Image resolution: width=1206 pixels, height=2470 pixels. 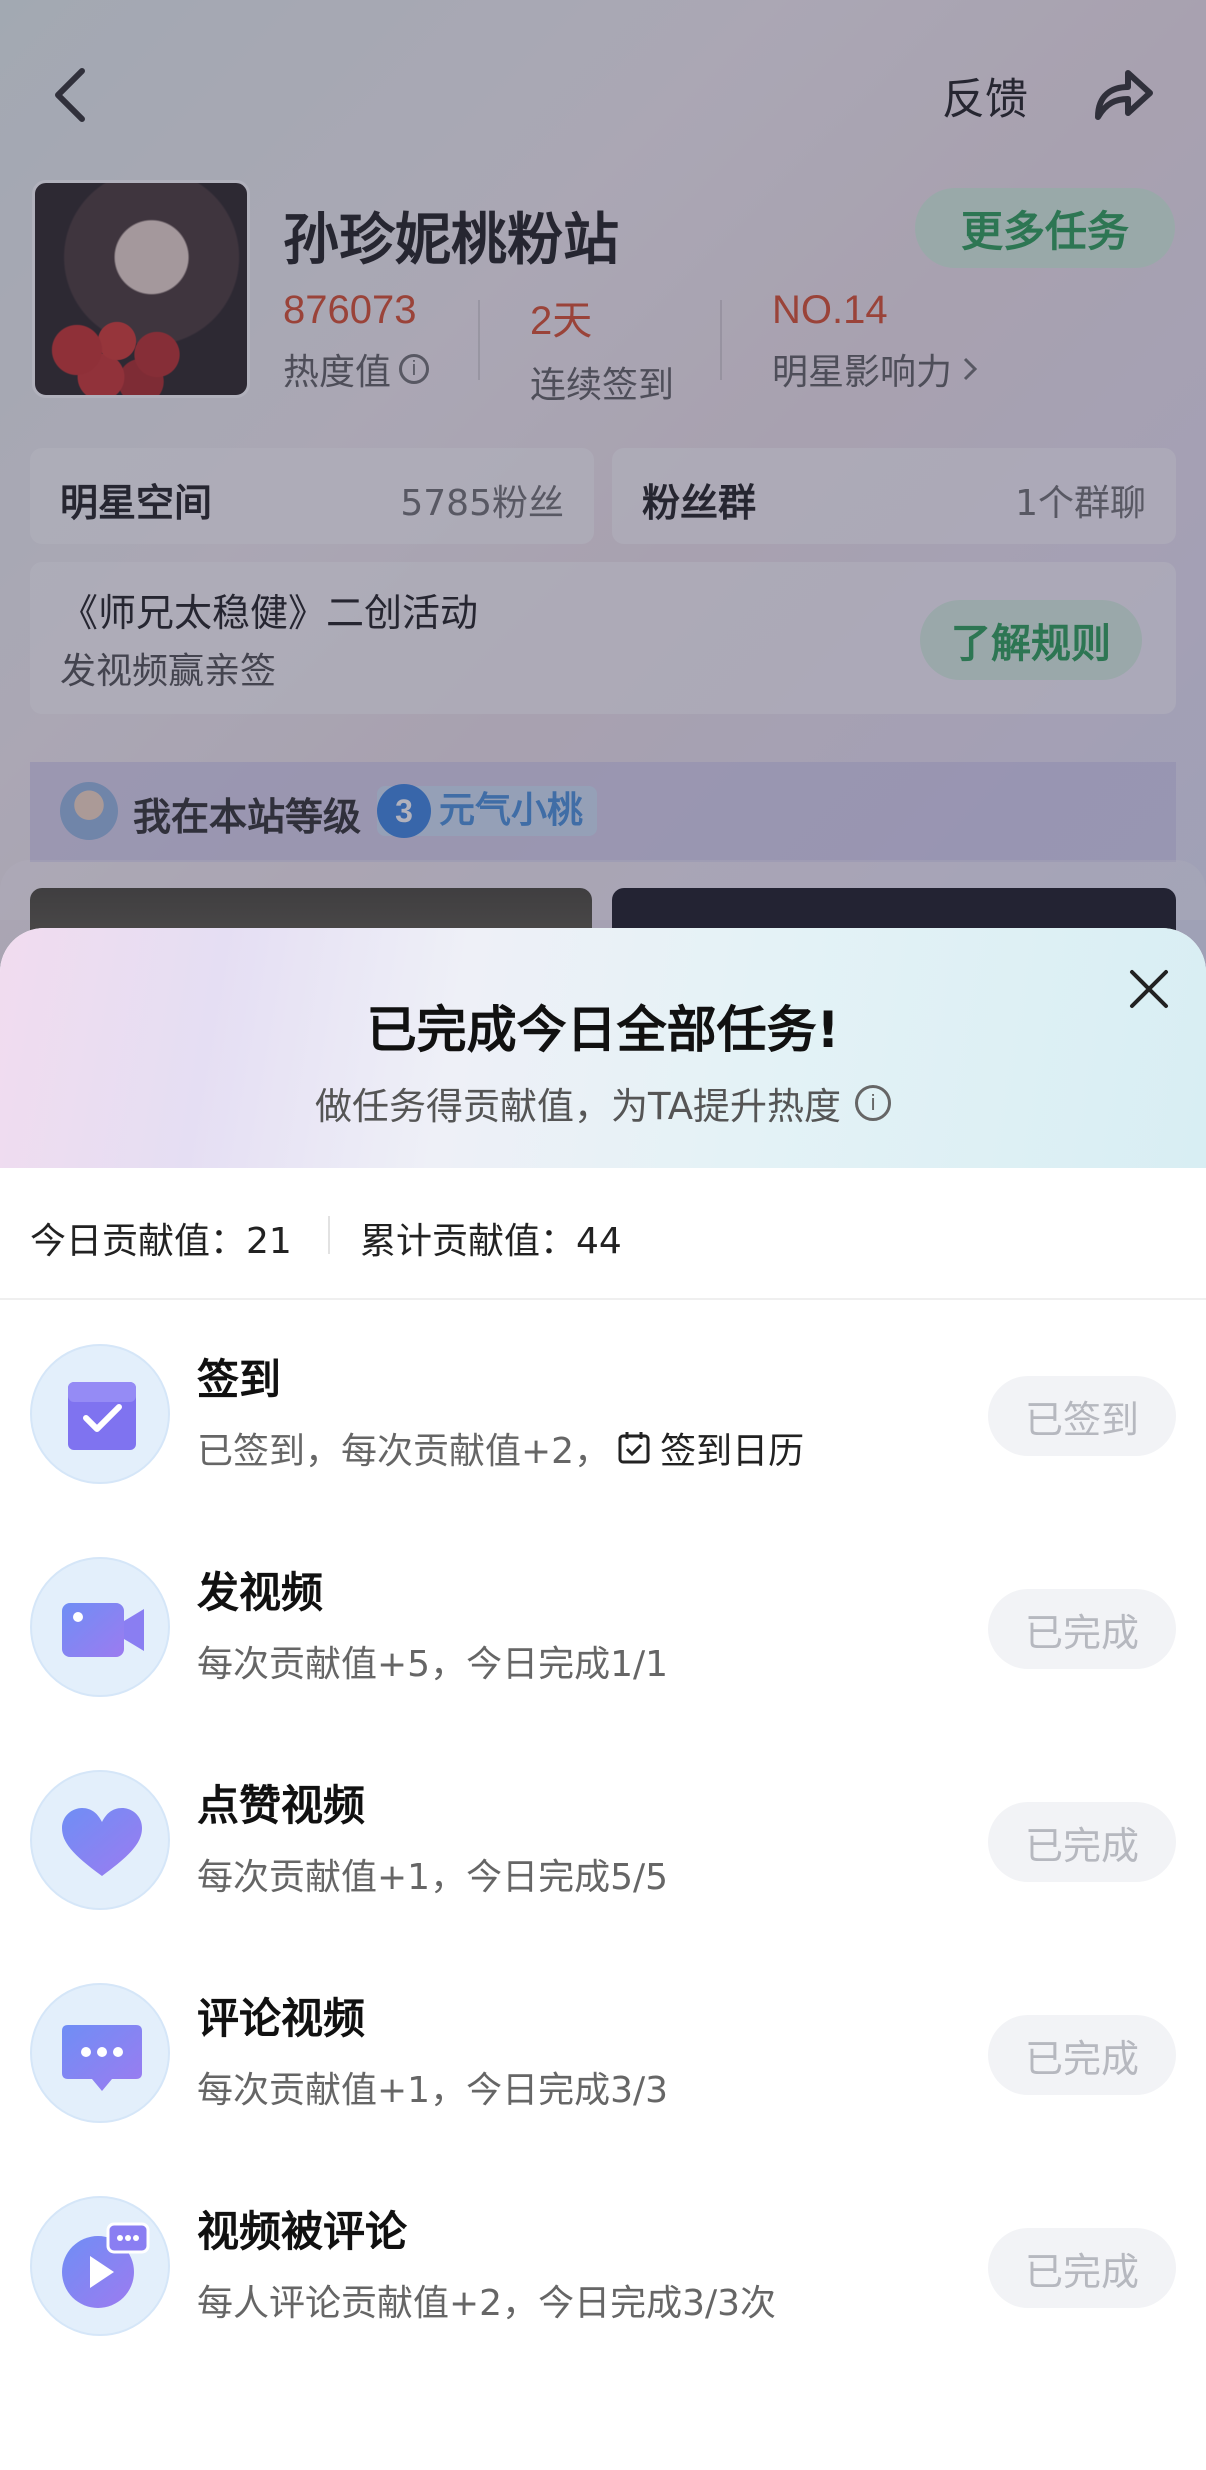 I want to click on task-desc-text: 每人评论贡献值+2，今日完成3/3次, so click(x=487, y=2303).